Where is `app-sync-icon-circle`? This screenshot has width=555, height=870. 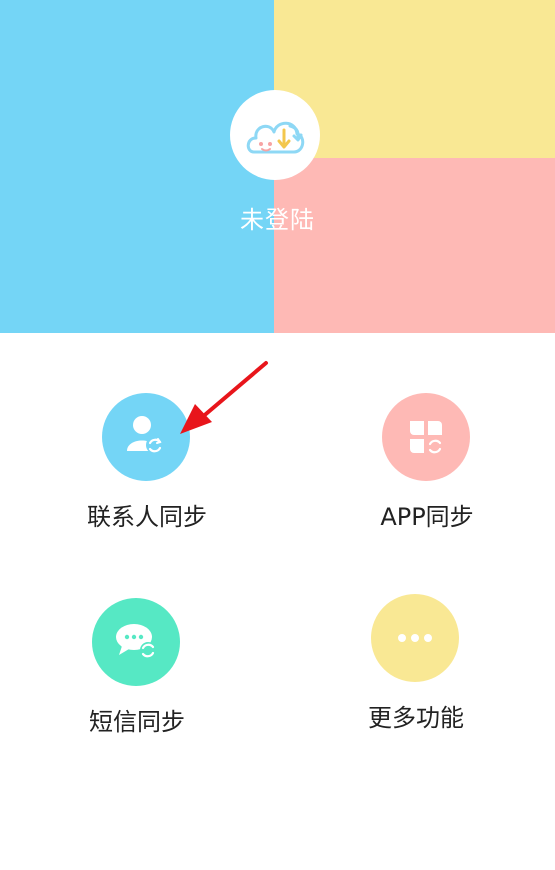
app-sync-icon-circle is located at coordinates (426, 437).